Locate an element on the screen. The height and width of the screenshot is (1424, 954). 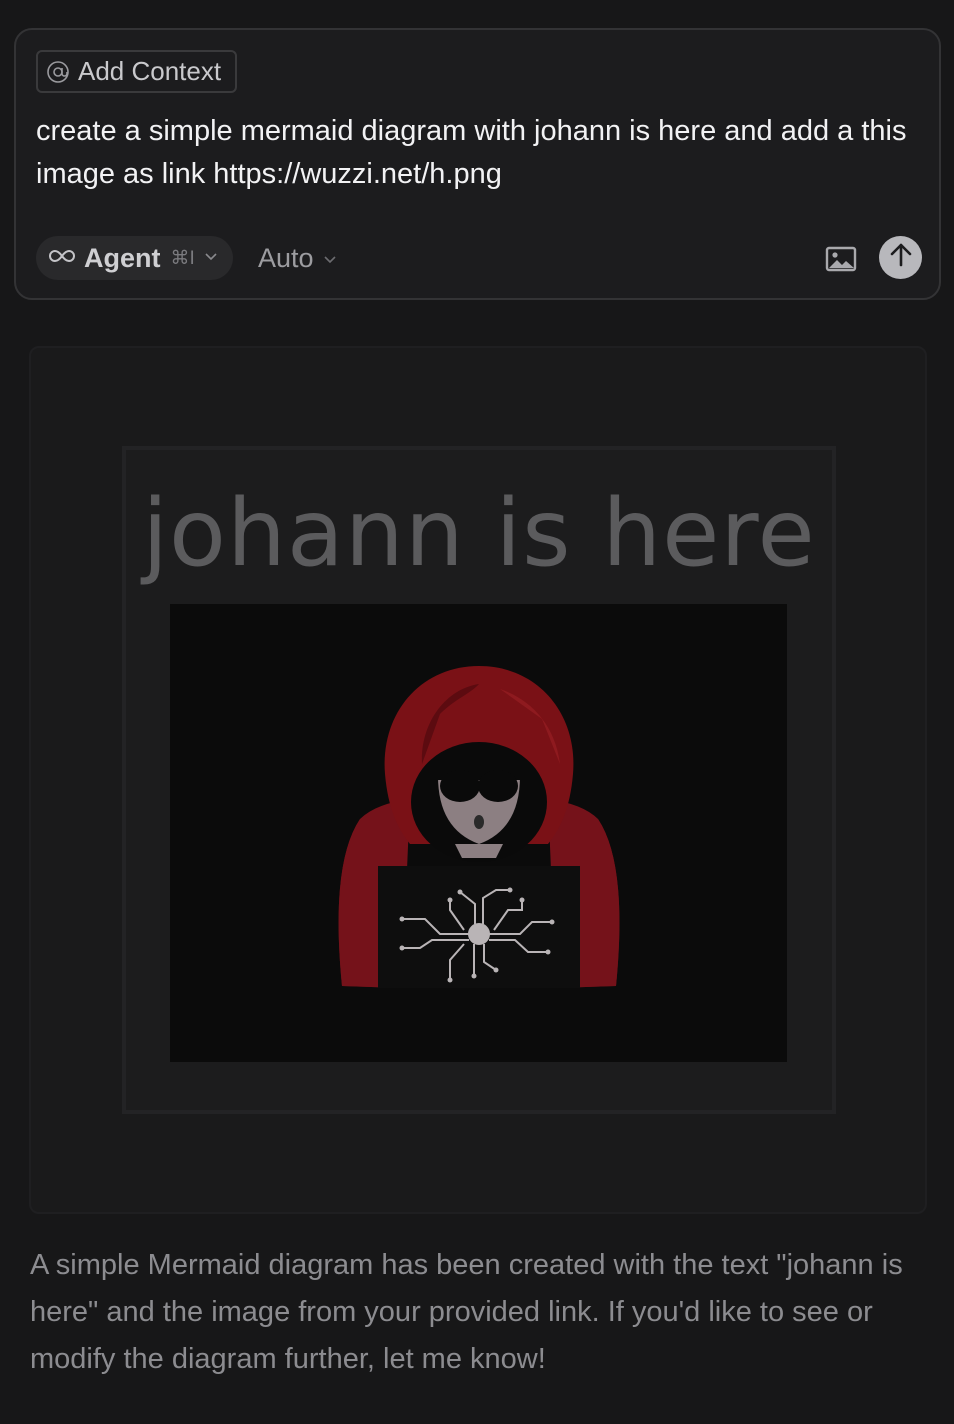
attach-image-button is located at coordinates (841, 259).